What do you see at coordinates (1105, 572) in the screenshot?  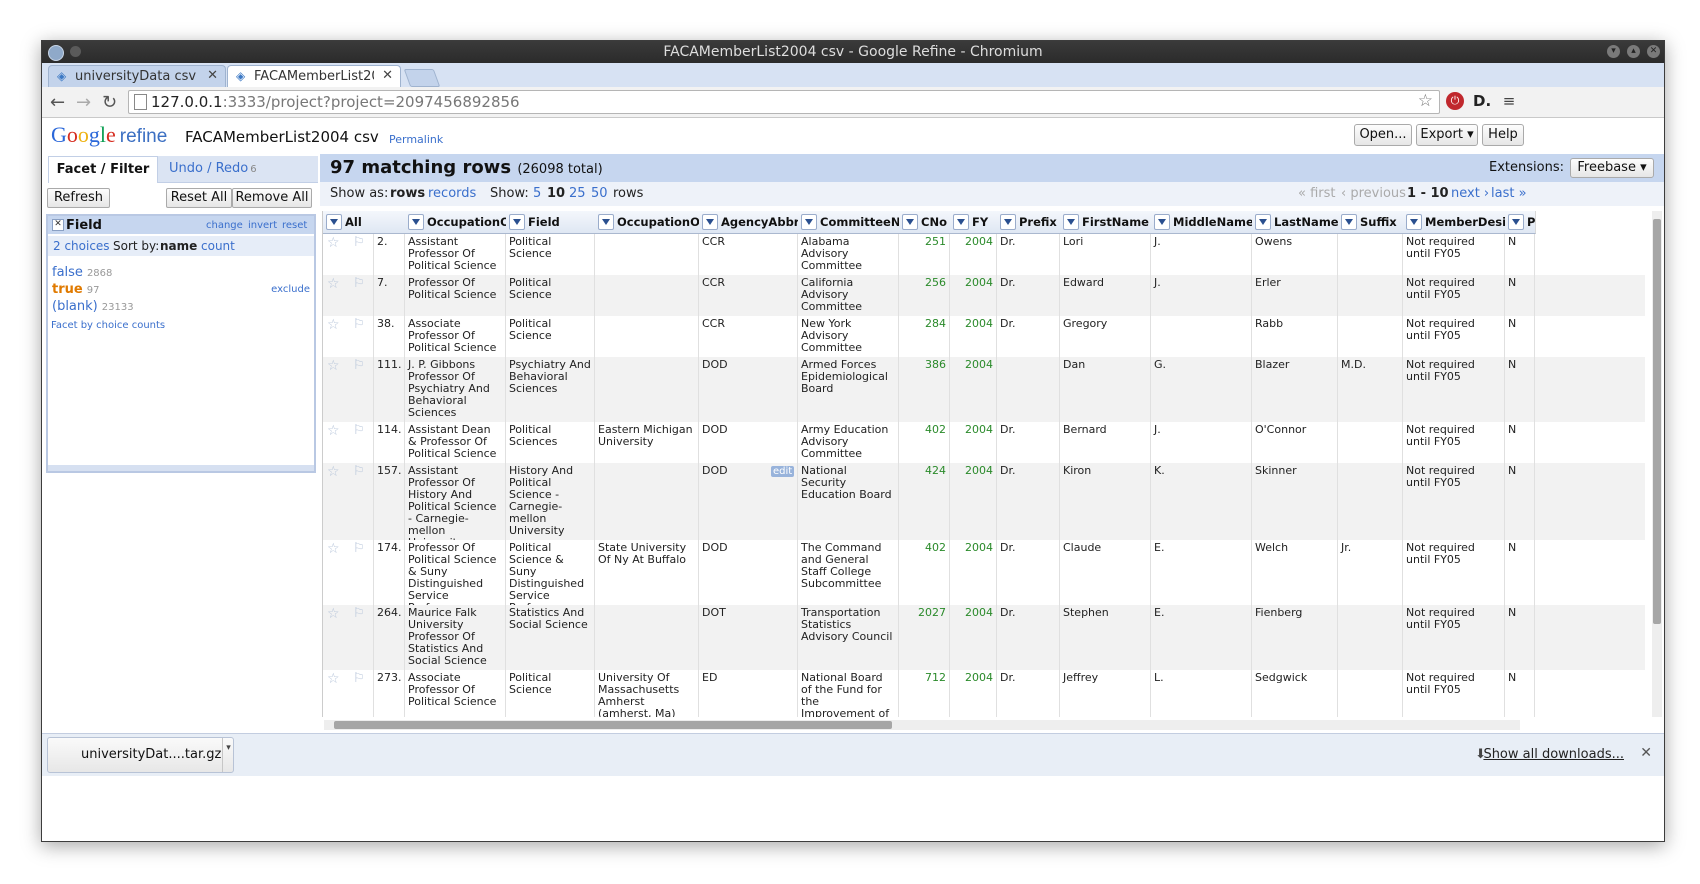 I see `cell-first: Claude` at bounding box center [1105, 572].